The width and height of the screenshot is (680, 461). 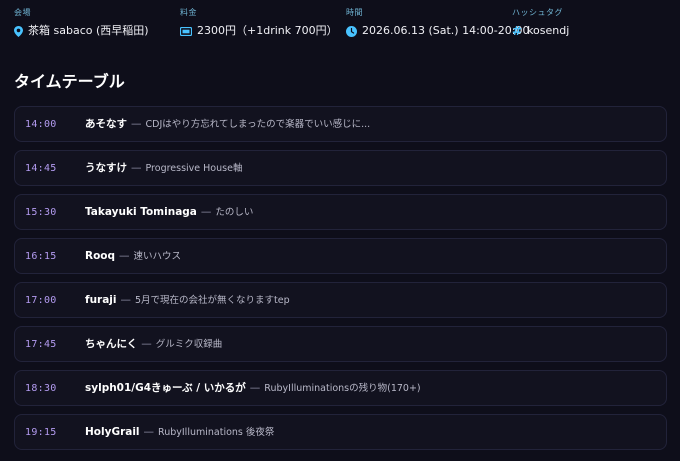 I want to click on performer-name: ちゃんにく, so click(x=111, y=343).